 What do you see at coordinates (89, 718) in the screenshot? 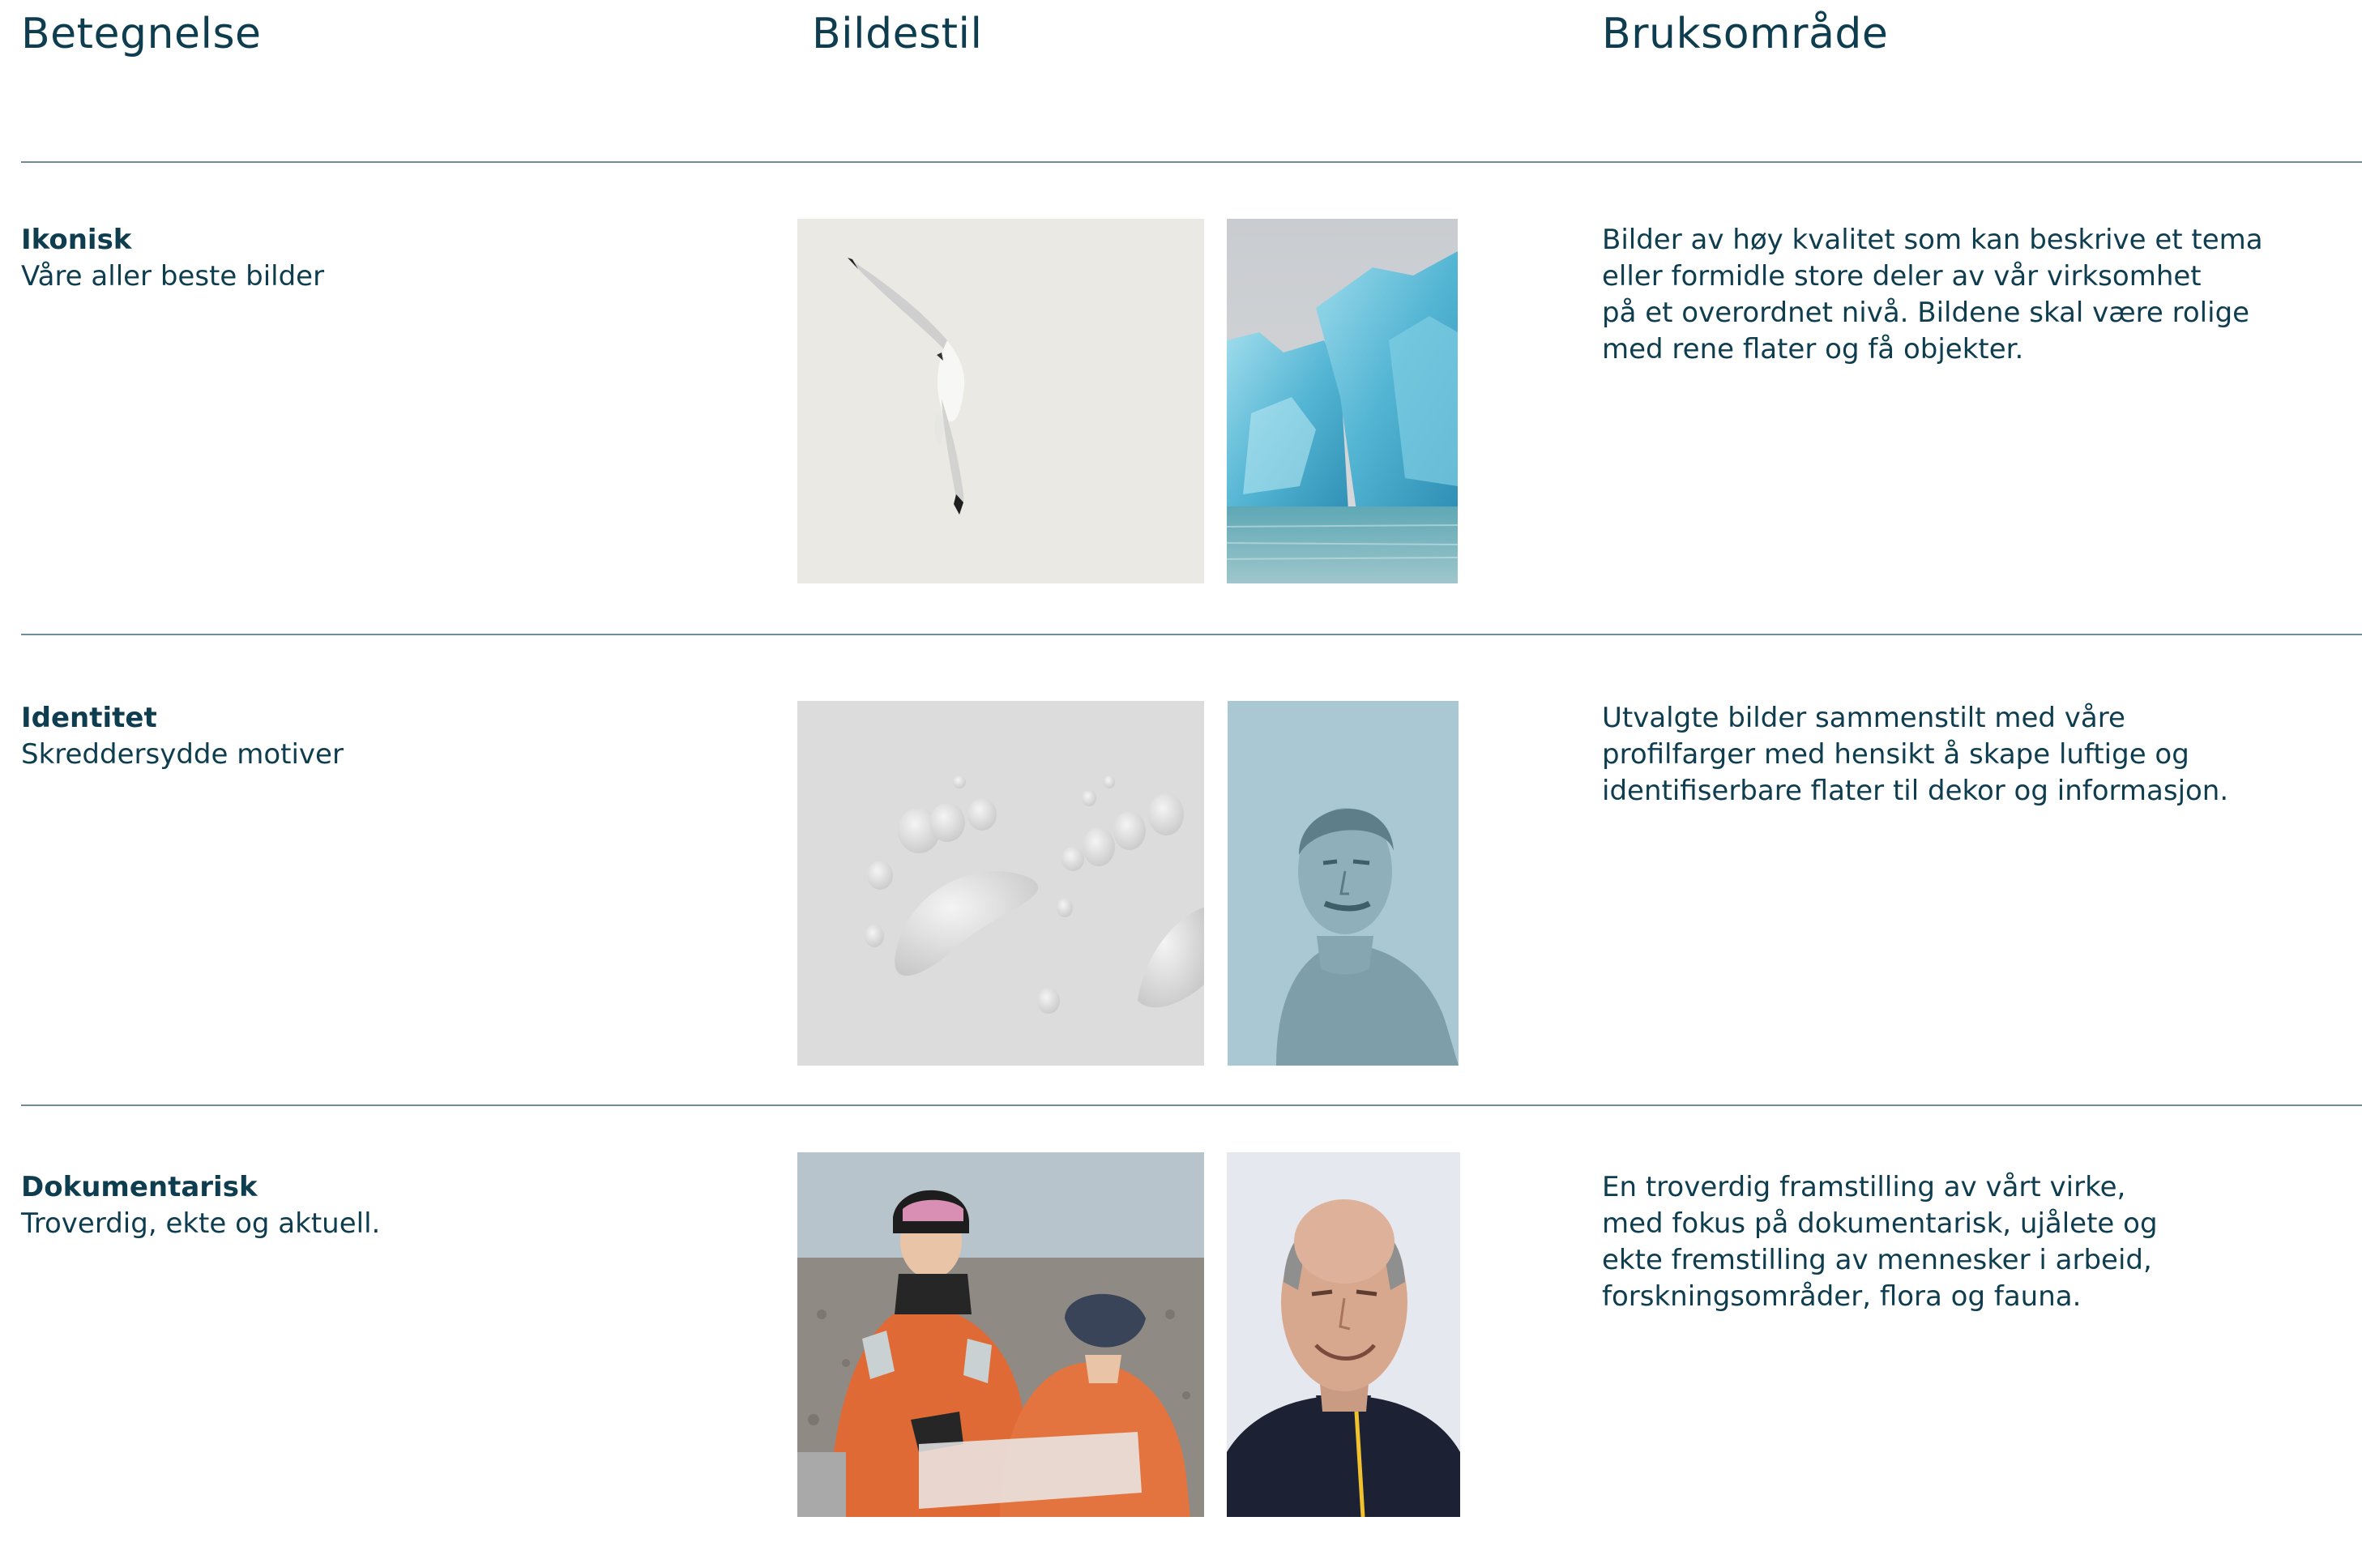
I see `row-title: Identitet` at bounding box center [89, 718].